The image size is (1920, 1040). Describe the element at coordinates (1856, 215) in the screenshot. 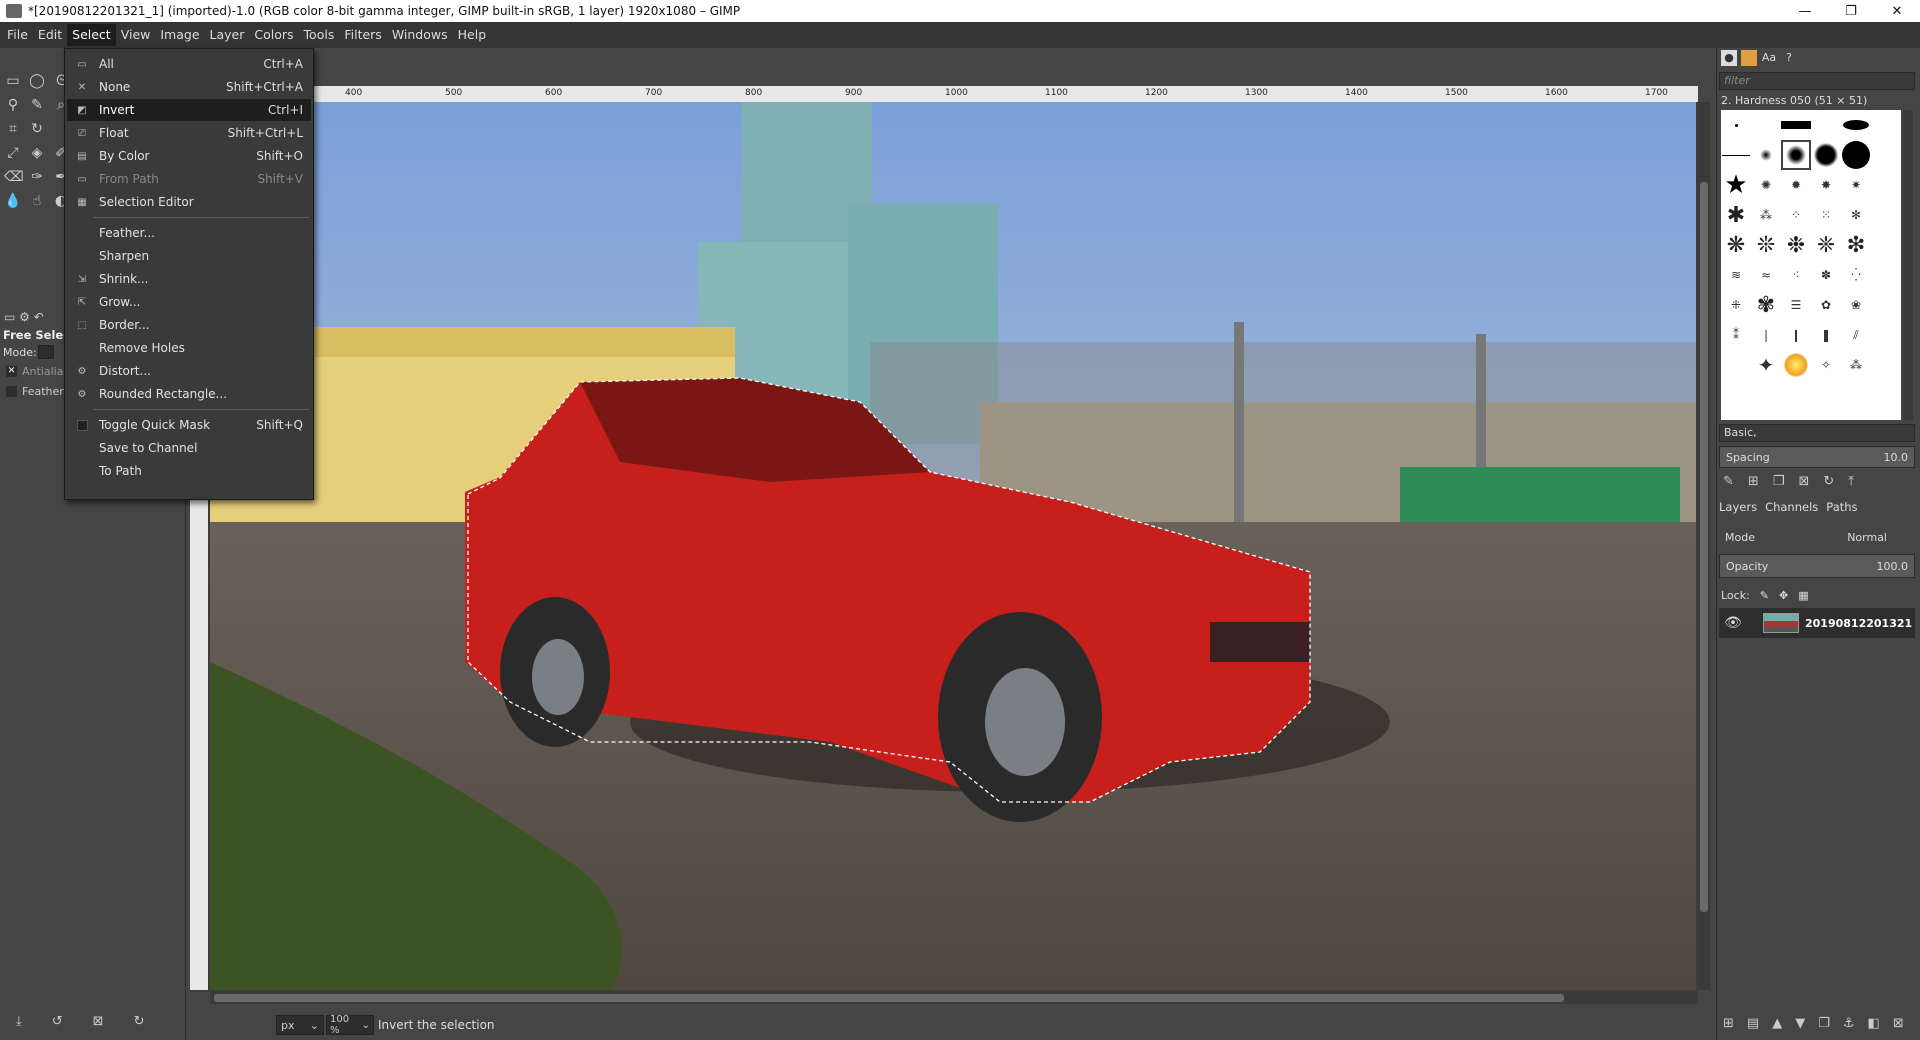

I see `brush-item: ✻` at that location.